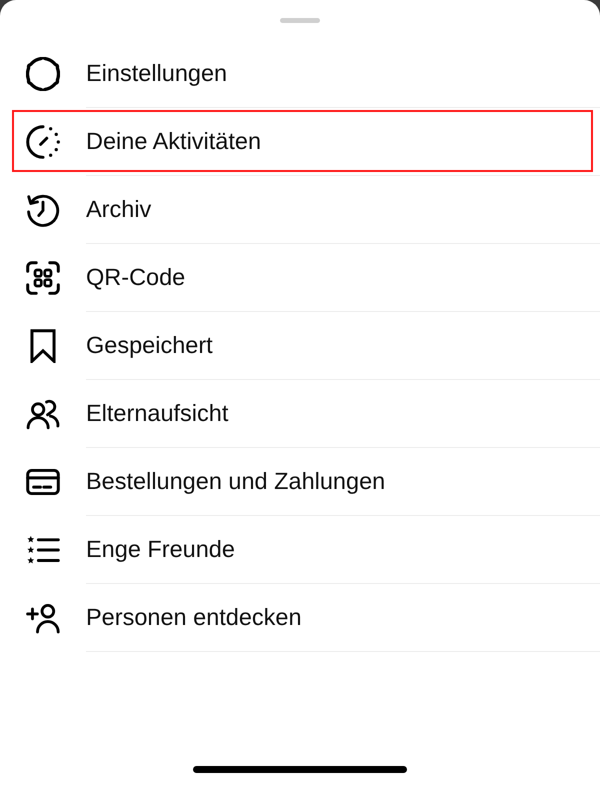  What do you see at coordinates (300, 278) in the screenshot?
I see `menu-item: QR-Code` at bounding box center [300, 278].